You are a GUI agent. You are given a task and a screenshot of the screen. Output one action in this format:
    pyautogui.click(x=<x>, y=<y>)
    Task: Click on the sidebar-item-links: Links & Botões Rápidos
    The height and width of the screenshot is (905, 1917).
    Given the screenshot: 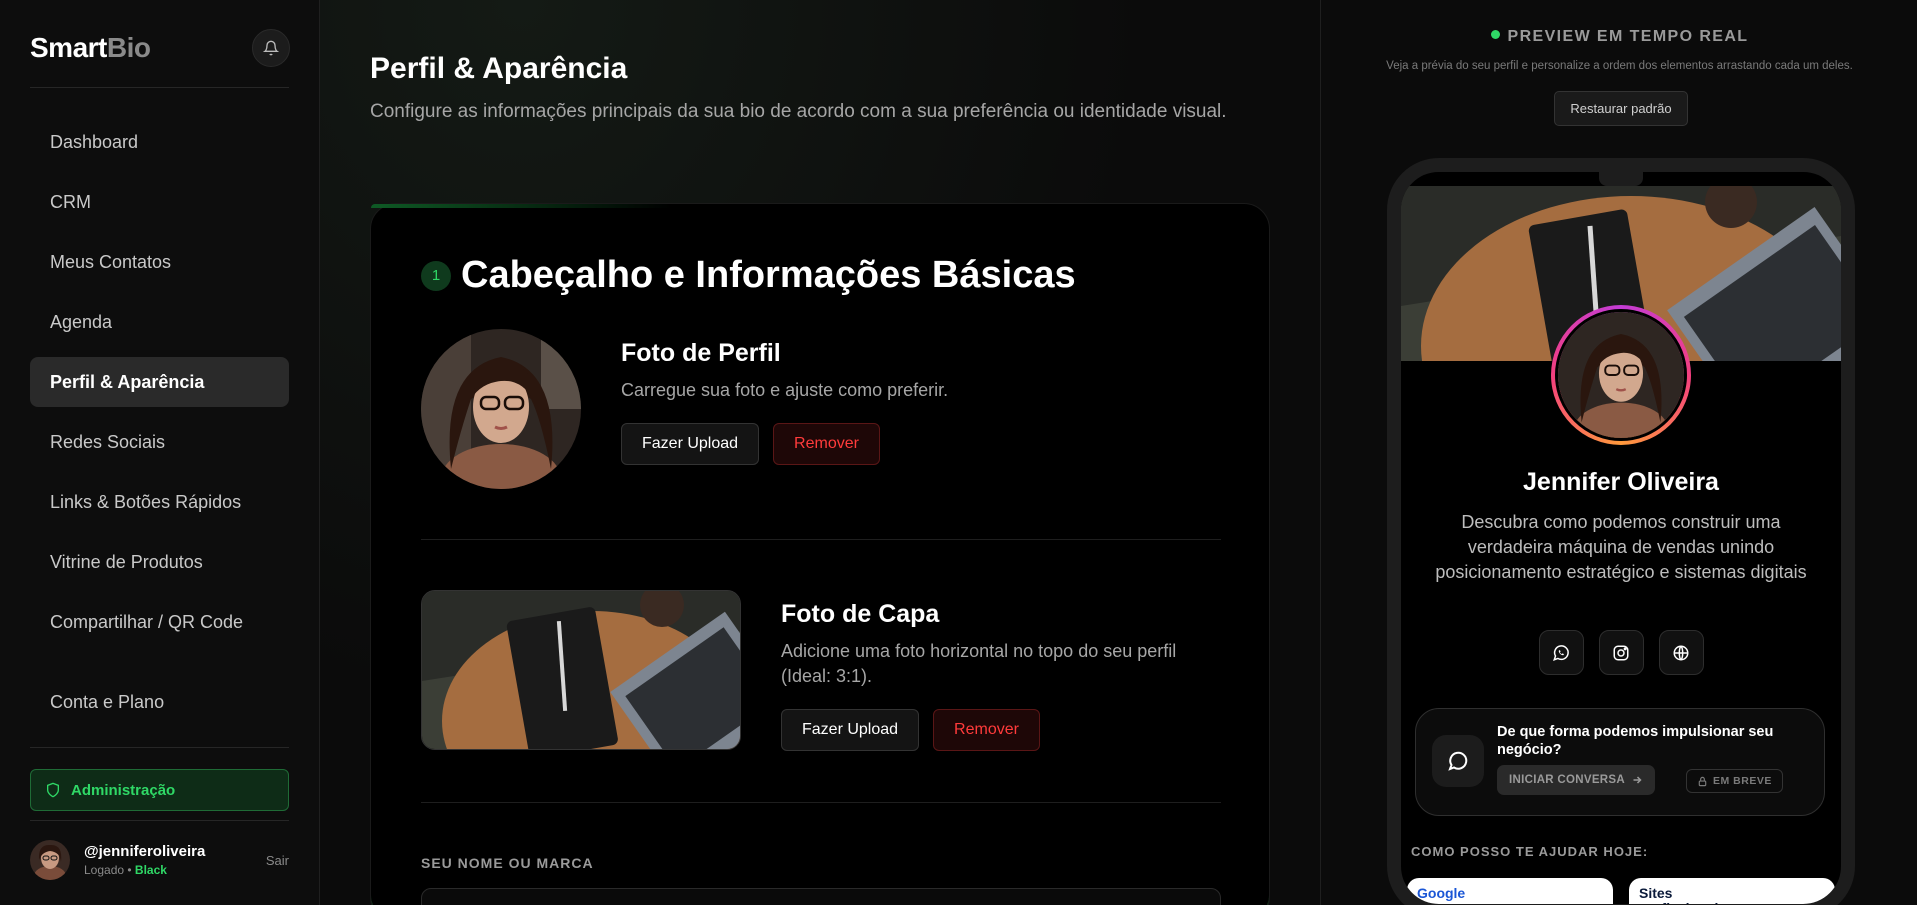 What is the action you would take?
    pyautogui.click(x=159, y=502)
    